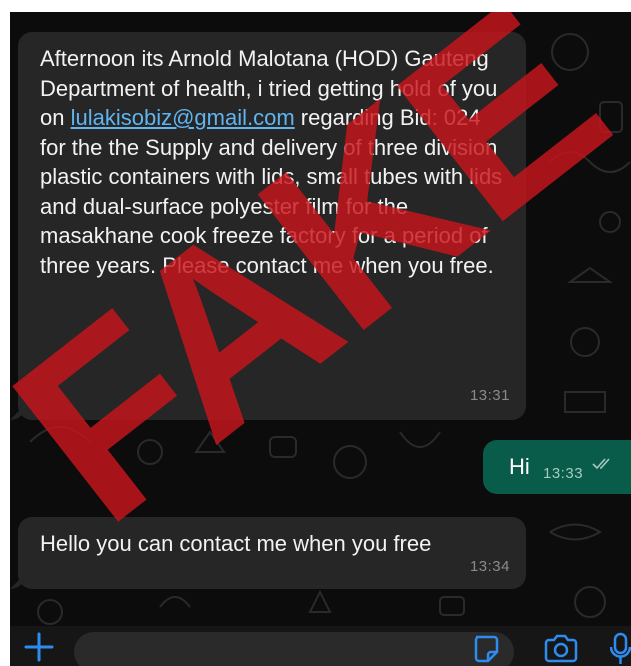 This screenshot has width=631, height=666. What do you see at coordinates (561, 649) in the screenshot?
I see `camera-icon` at bounding box center [561, 649].